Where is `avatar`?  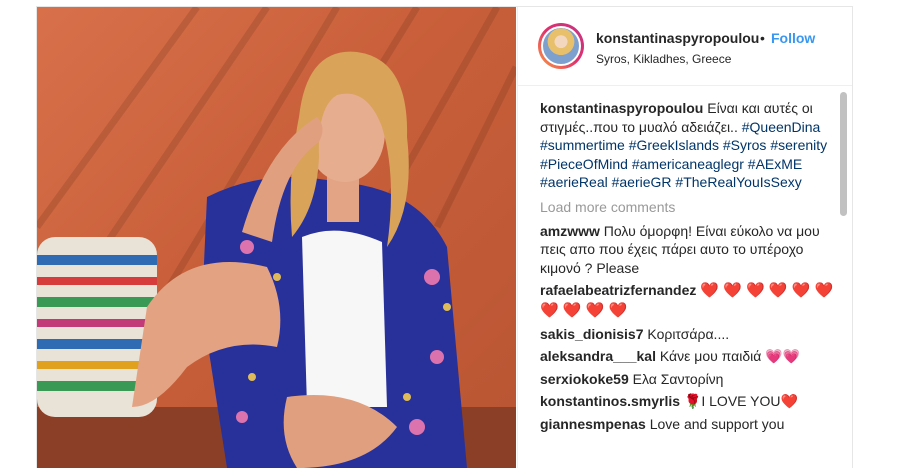
avatar is located at coordinates (561, 46).